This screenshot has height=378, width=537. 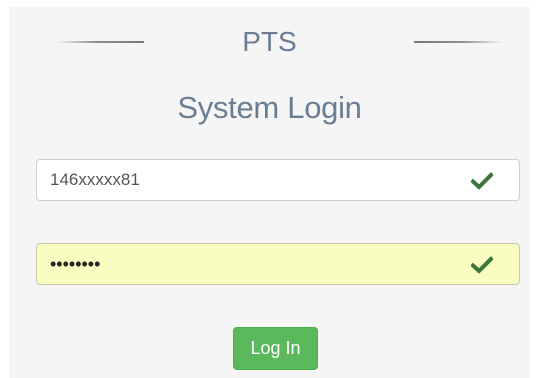 I want to click on username-field: 146xxxxx81, so click(x=278, y=180).